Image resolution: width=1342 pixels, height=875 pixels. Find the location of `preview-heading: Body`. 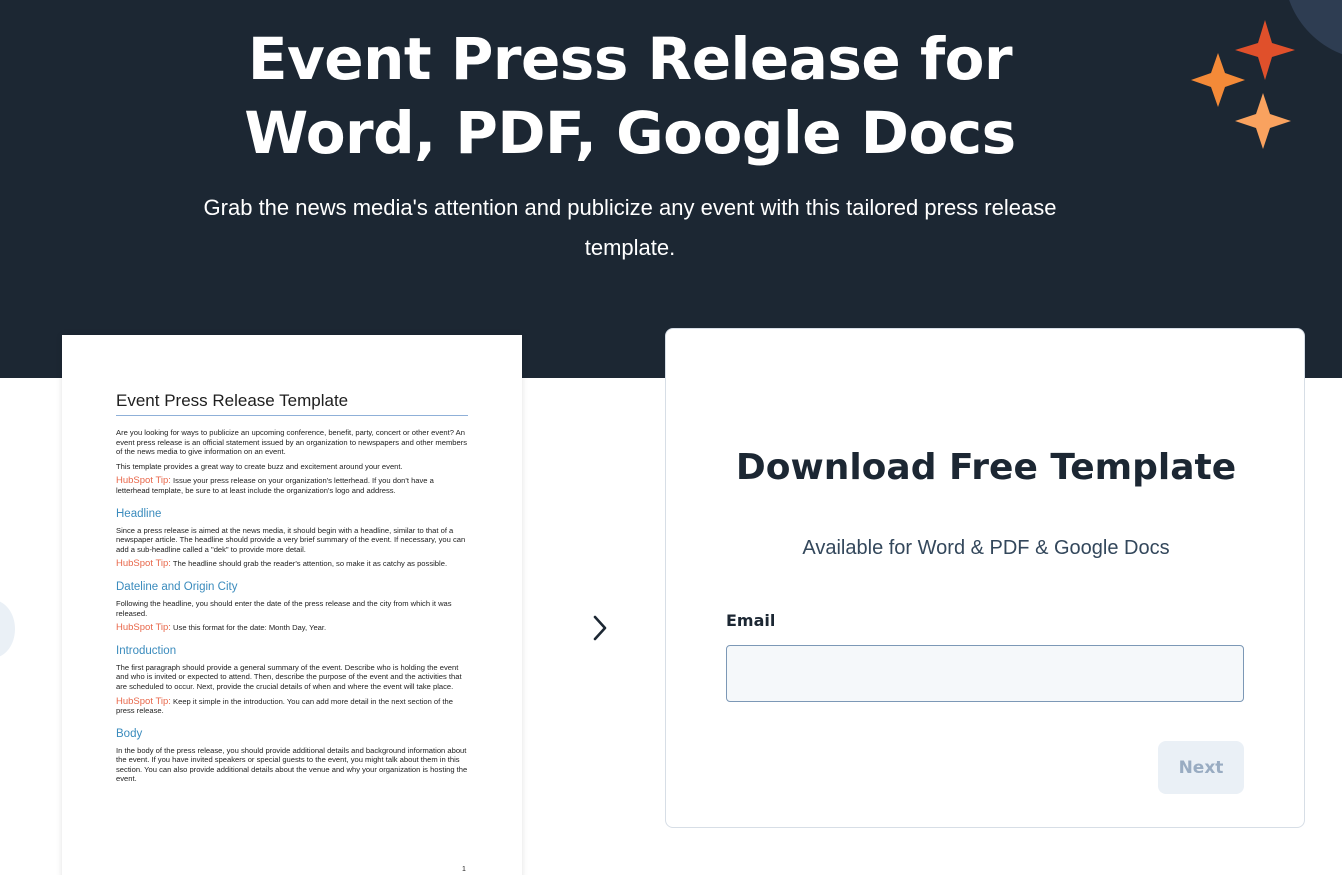

preview-heading: Body is located at coordinates (129, 733).